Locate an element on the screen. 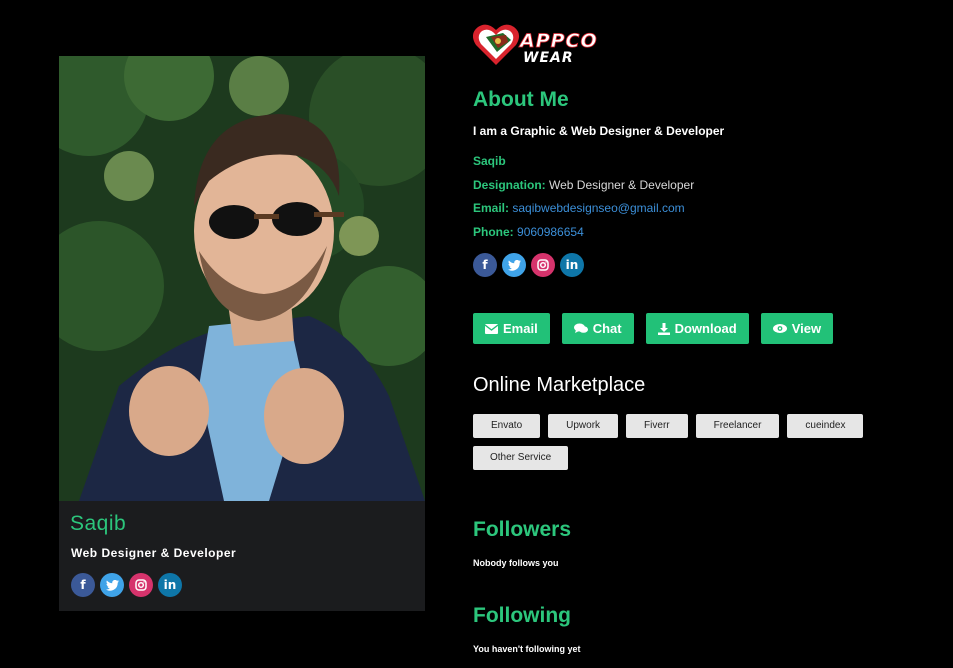  tag-fiverr: Fiverr is located at coordinates (657, 426).